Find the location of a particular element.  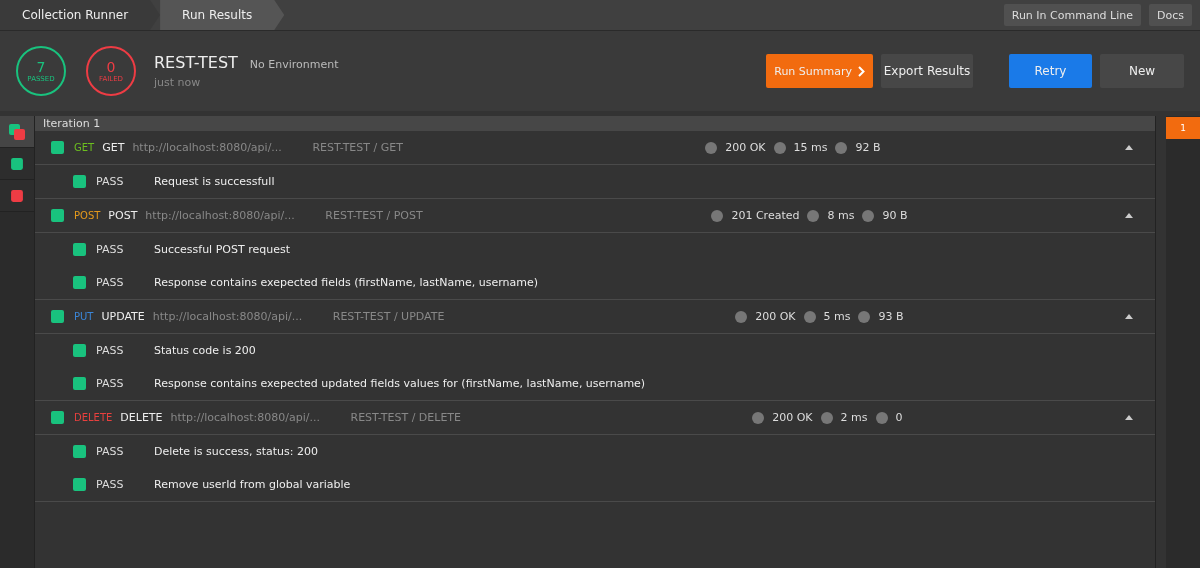

method-label: DELETE is located at coordinates (93, 417).